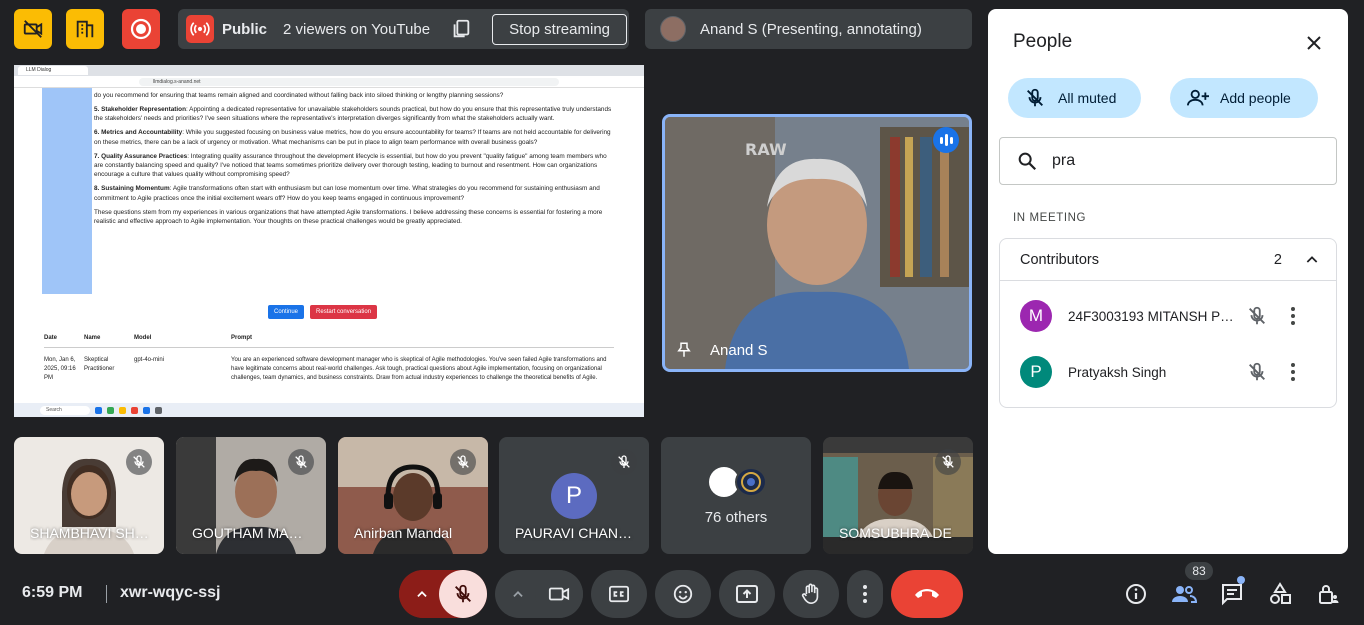 The height and width of the screenshot is (625, 1364). Describe the element at coordinates (684, 350) in the screenshot. I see `pin-icon` at that location.